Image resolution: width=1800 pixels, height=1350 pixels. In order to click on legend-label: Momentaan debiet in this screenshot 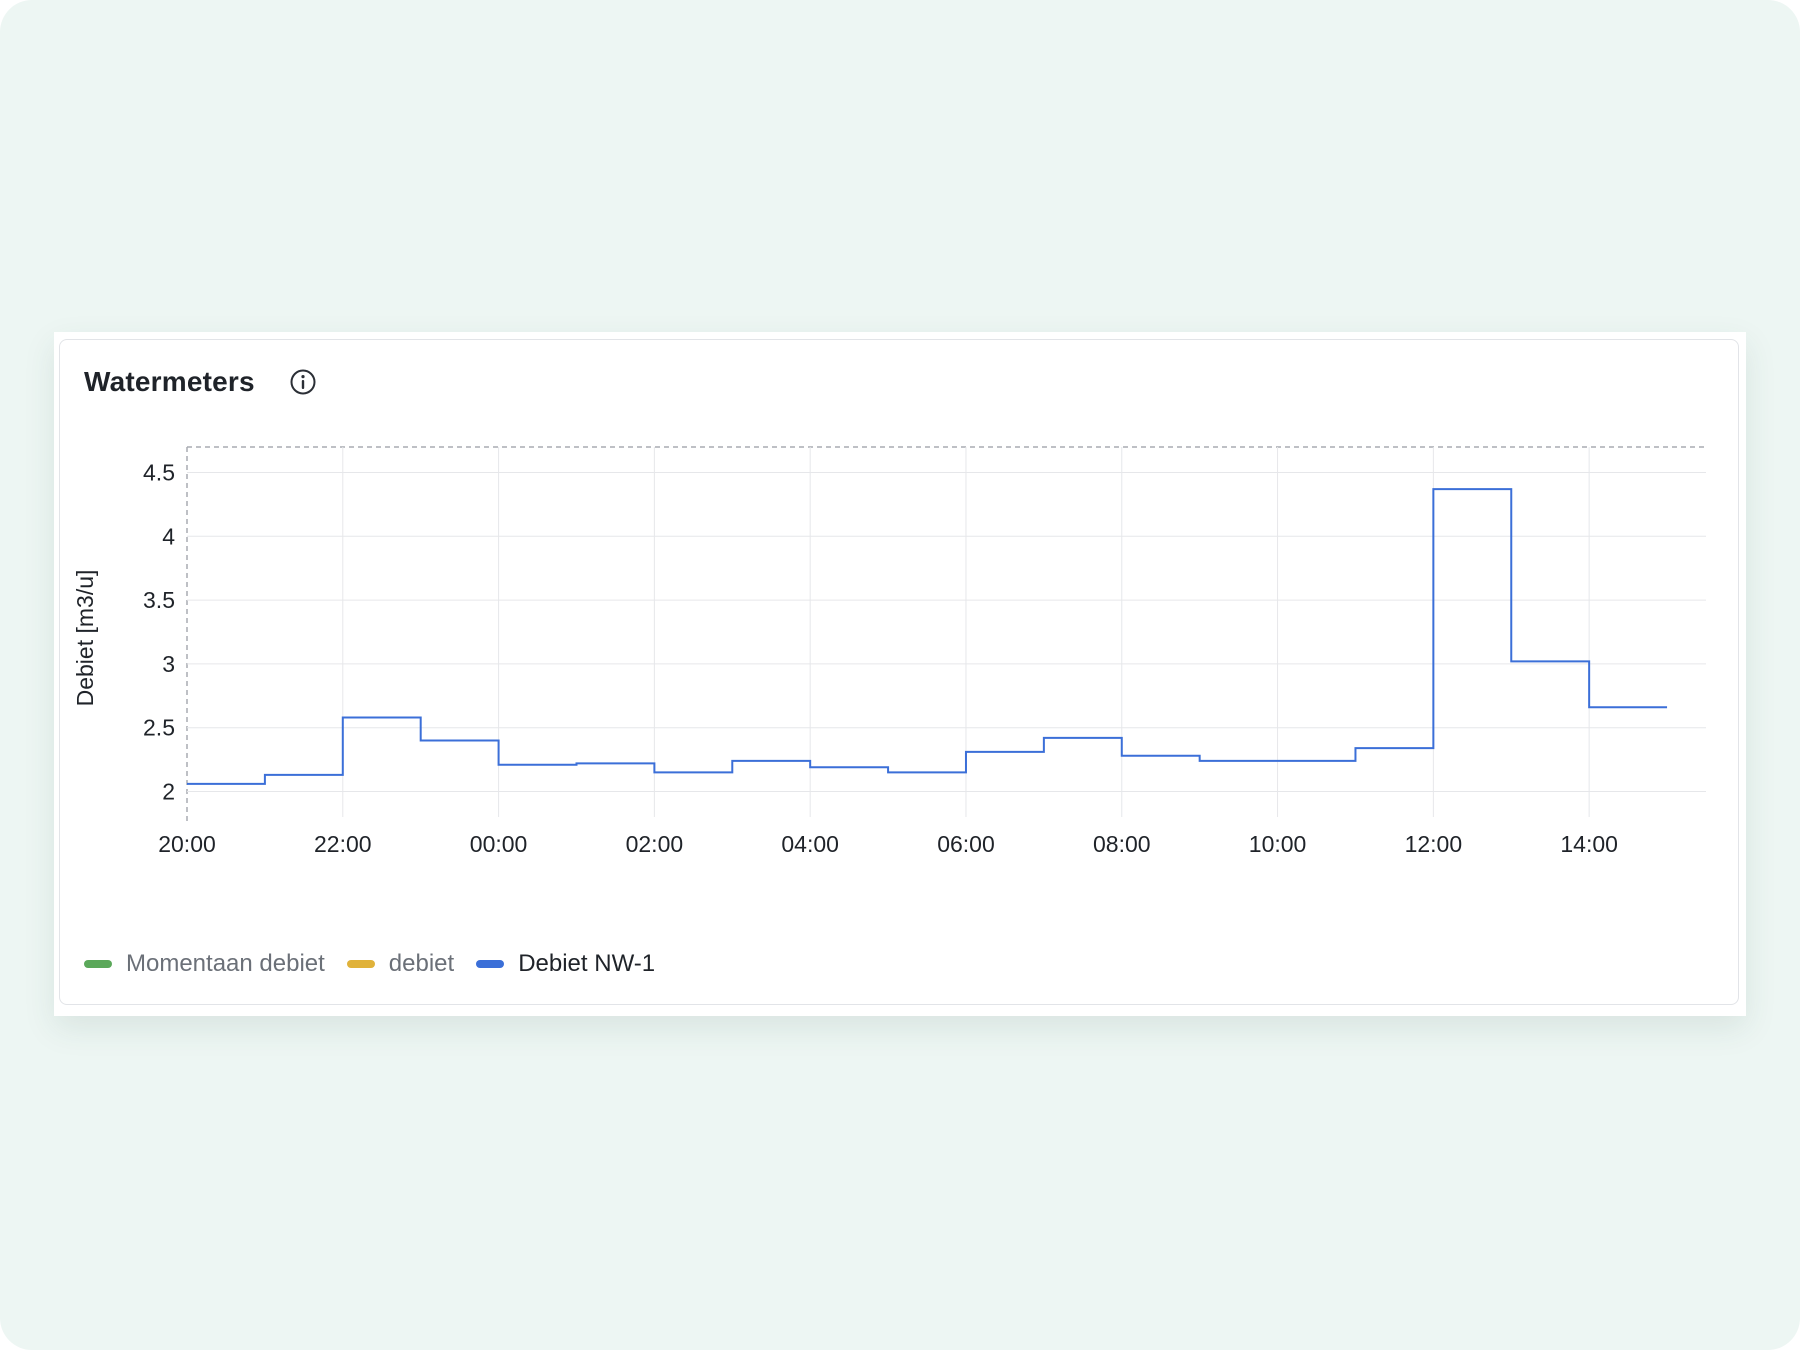, I will do `click(225, 963)`.